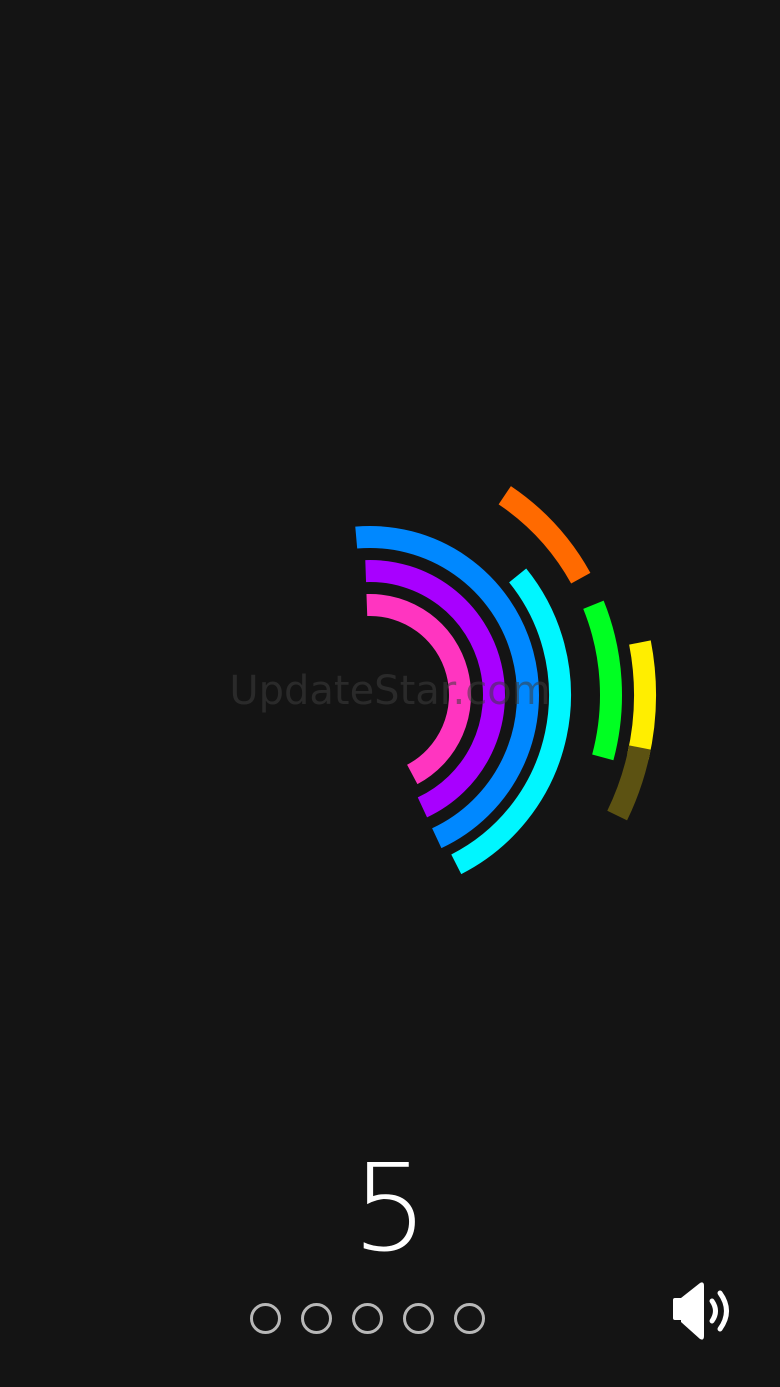 This screenshot has width=780, height=1387. I want to click on speaker-volume-icon, so click(701, 1311).